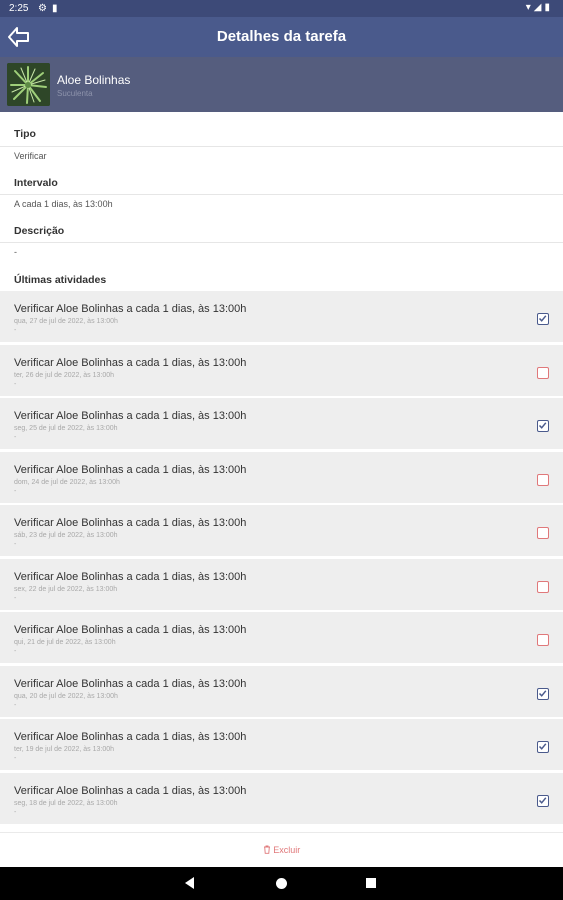 The height and width of the screenshot is (900, 563). What do you see at coordinates (281, 8) in the screenshot?
I see `status-bar: 2:25 ⚙▮ ▾◢▮` at bounding box center [281, 8].